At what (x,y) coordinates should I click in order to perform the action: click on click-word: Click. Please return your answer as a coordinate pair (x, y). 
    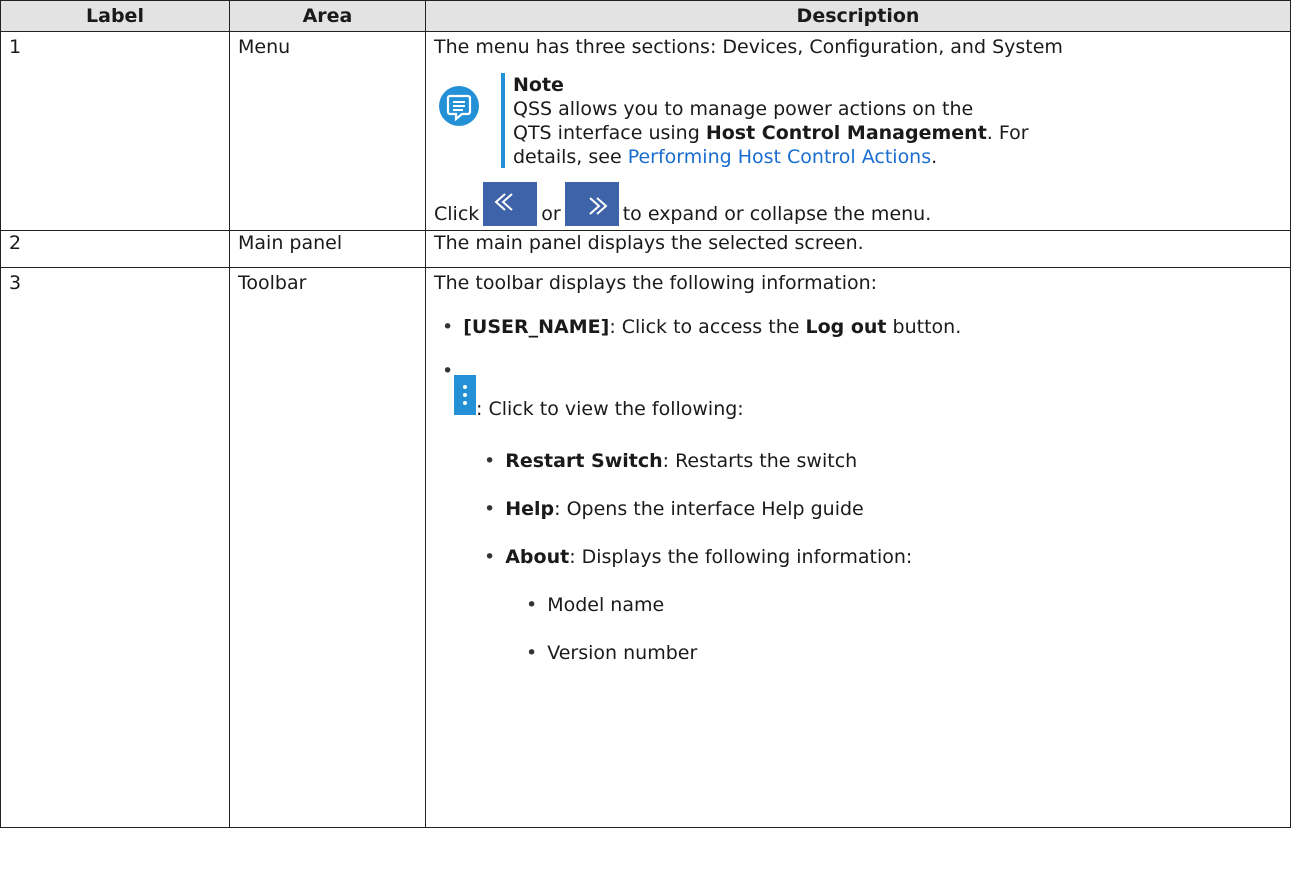
    Looking at the image, I should click on (457, 214).